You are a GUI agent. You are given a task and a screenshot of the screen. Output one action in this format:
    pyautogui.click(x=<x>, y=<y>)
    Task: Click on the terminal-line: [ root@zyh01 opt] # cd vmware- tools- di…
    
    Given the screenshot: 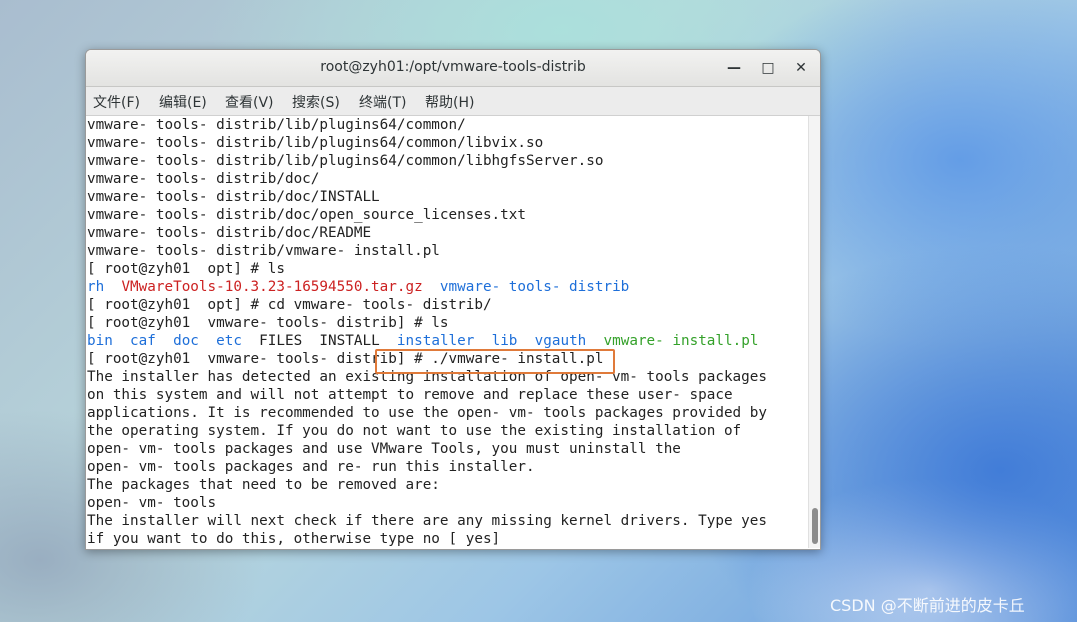 What is the action you would take?
    pyautogui.click(x=289, y=305)
    